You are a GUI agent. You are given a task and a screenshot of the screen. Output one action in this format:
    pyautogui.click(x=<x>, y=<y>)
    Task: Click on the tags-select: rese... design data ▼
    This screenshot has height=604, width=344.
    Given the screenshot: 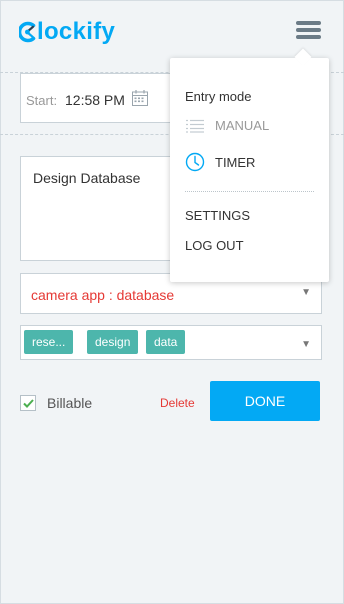 What is the action you would take?
    pyautogui.click(x=171, y=342)
    